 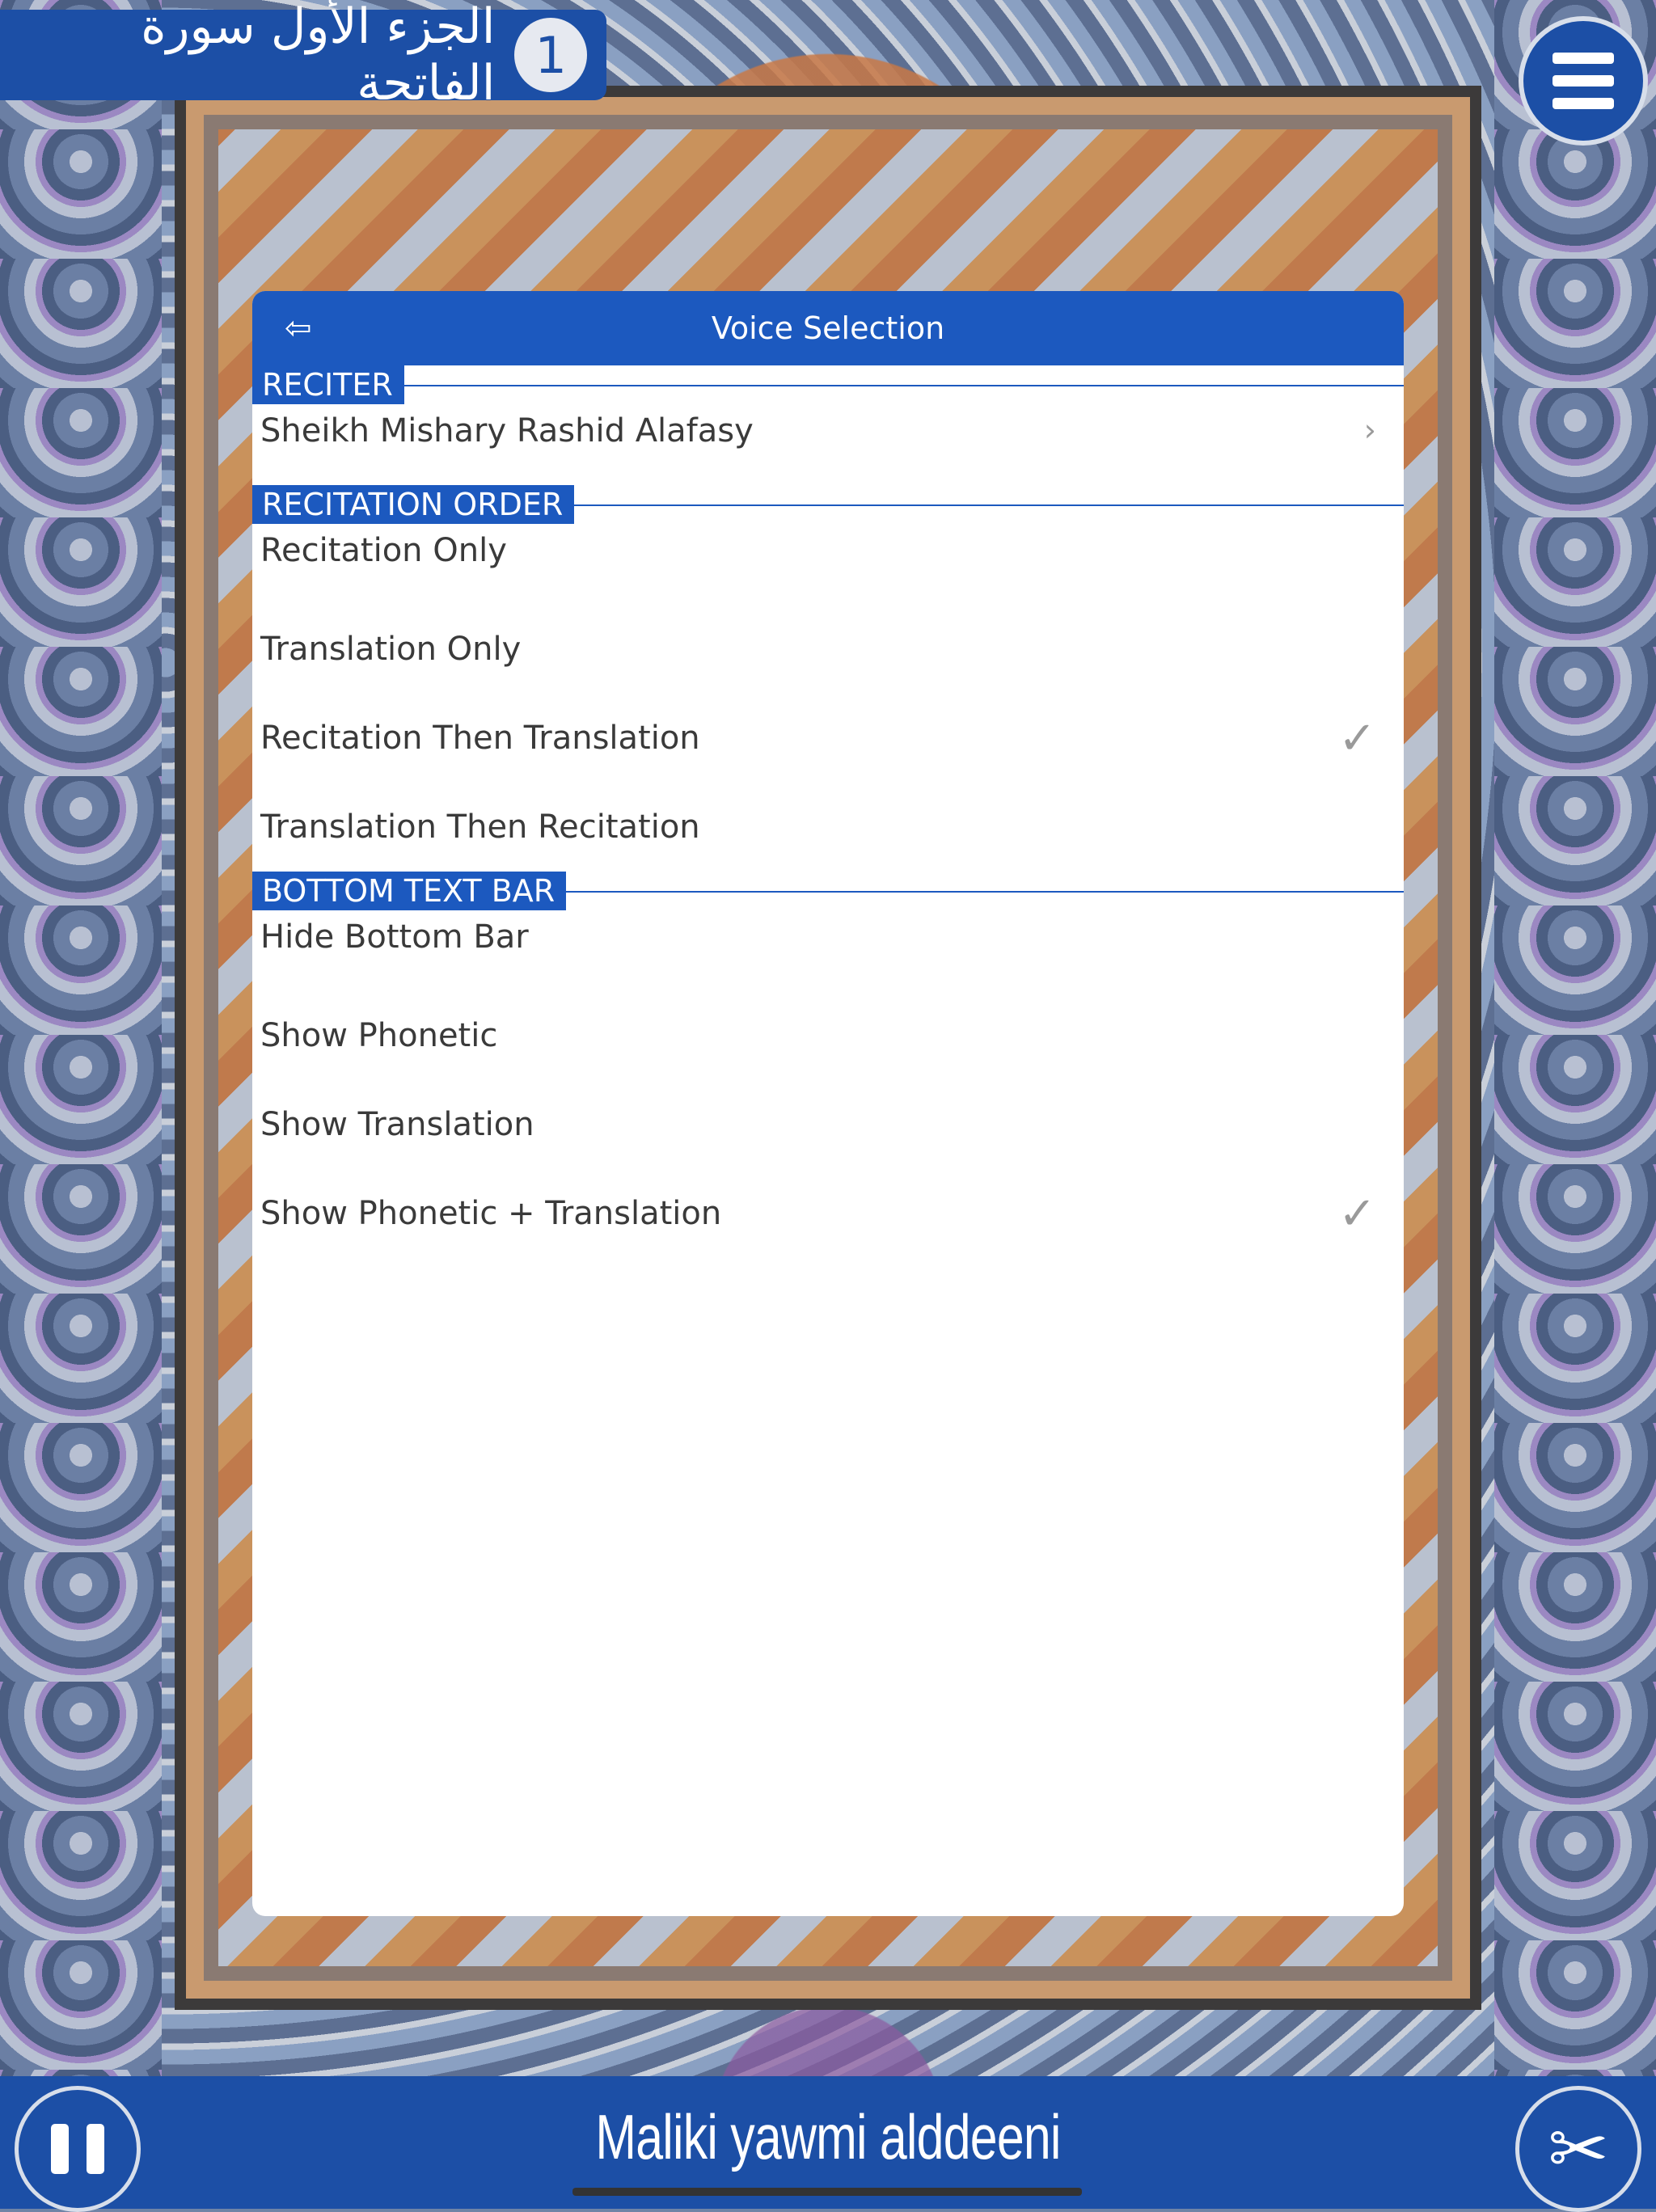 What do you see at coordinates (491, 1213) in the screenshot?
I see `option-label: Show Phonetic + Translation` at bounding box center [491, 1213].